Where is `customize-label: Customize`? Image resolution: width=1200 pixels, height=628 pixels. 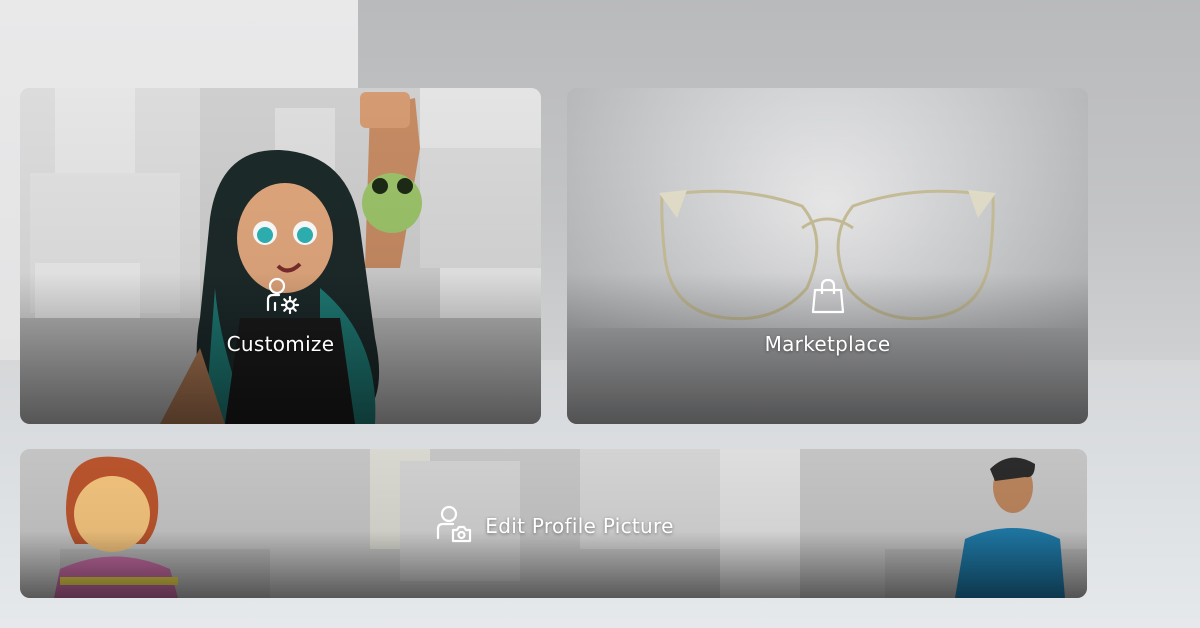
customize-label: Customize is located at coordinates (280, 344).